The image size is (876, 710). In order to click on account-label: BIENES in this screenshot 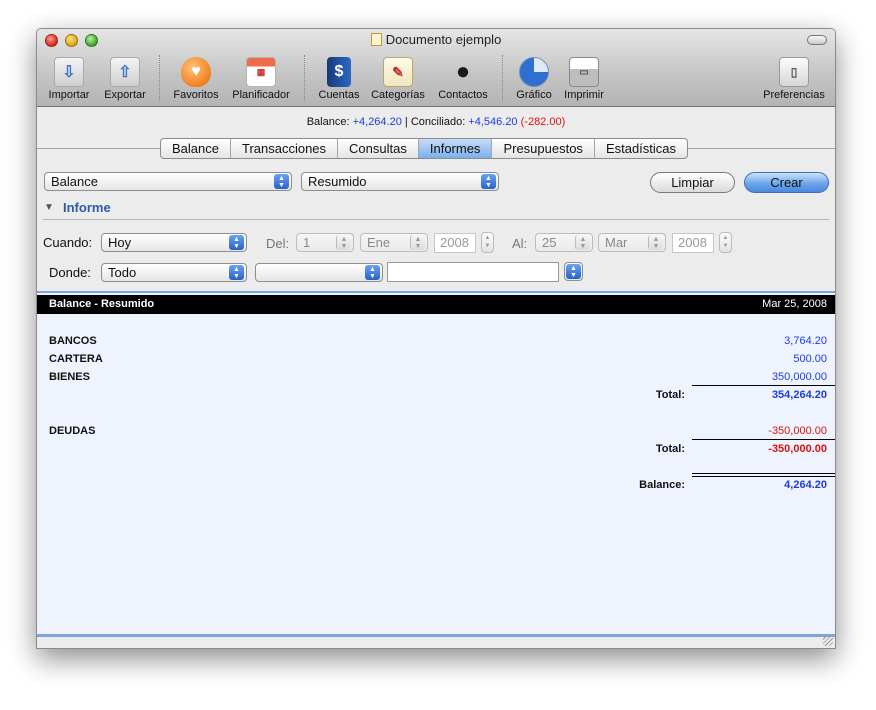, I will do `click(69, 377)`.